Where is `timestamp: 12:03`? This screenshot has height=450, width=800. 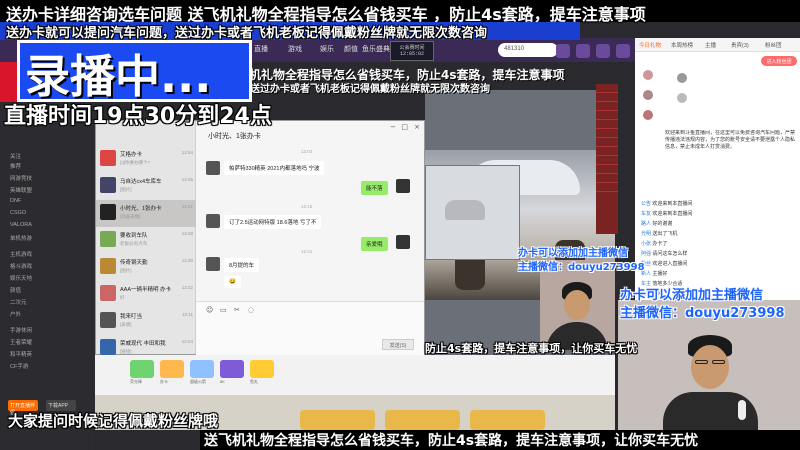
timestamp: 12:03 is located at coordinates (307, 151).